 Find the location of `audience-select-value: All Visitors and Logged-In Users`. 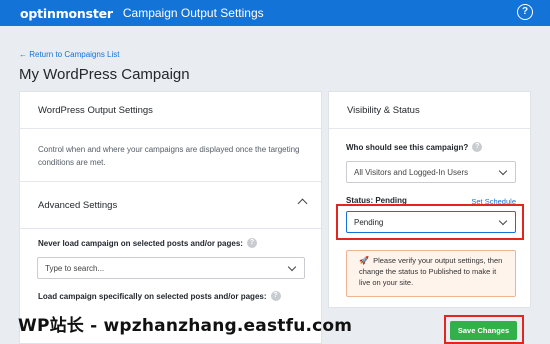

audience-select-value: All Visitors and Logged-In Users is located at coordinates (411, 172).